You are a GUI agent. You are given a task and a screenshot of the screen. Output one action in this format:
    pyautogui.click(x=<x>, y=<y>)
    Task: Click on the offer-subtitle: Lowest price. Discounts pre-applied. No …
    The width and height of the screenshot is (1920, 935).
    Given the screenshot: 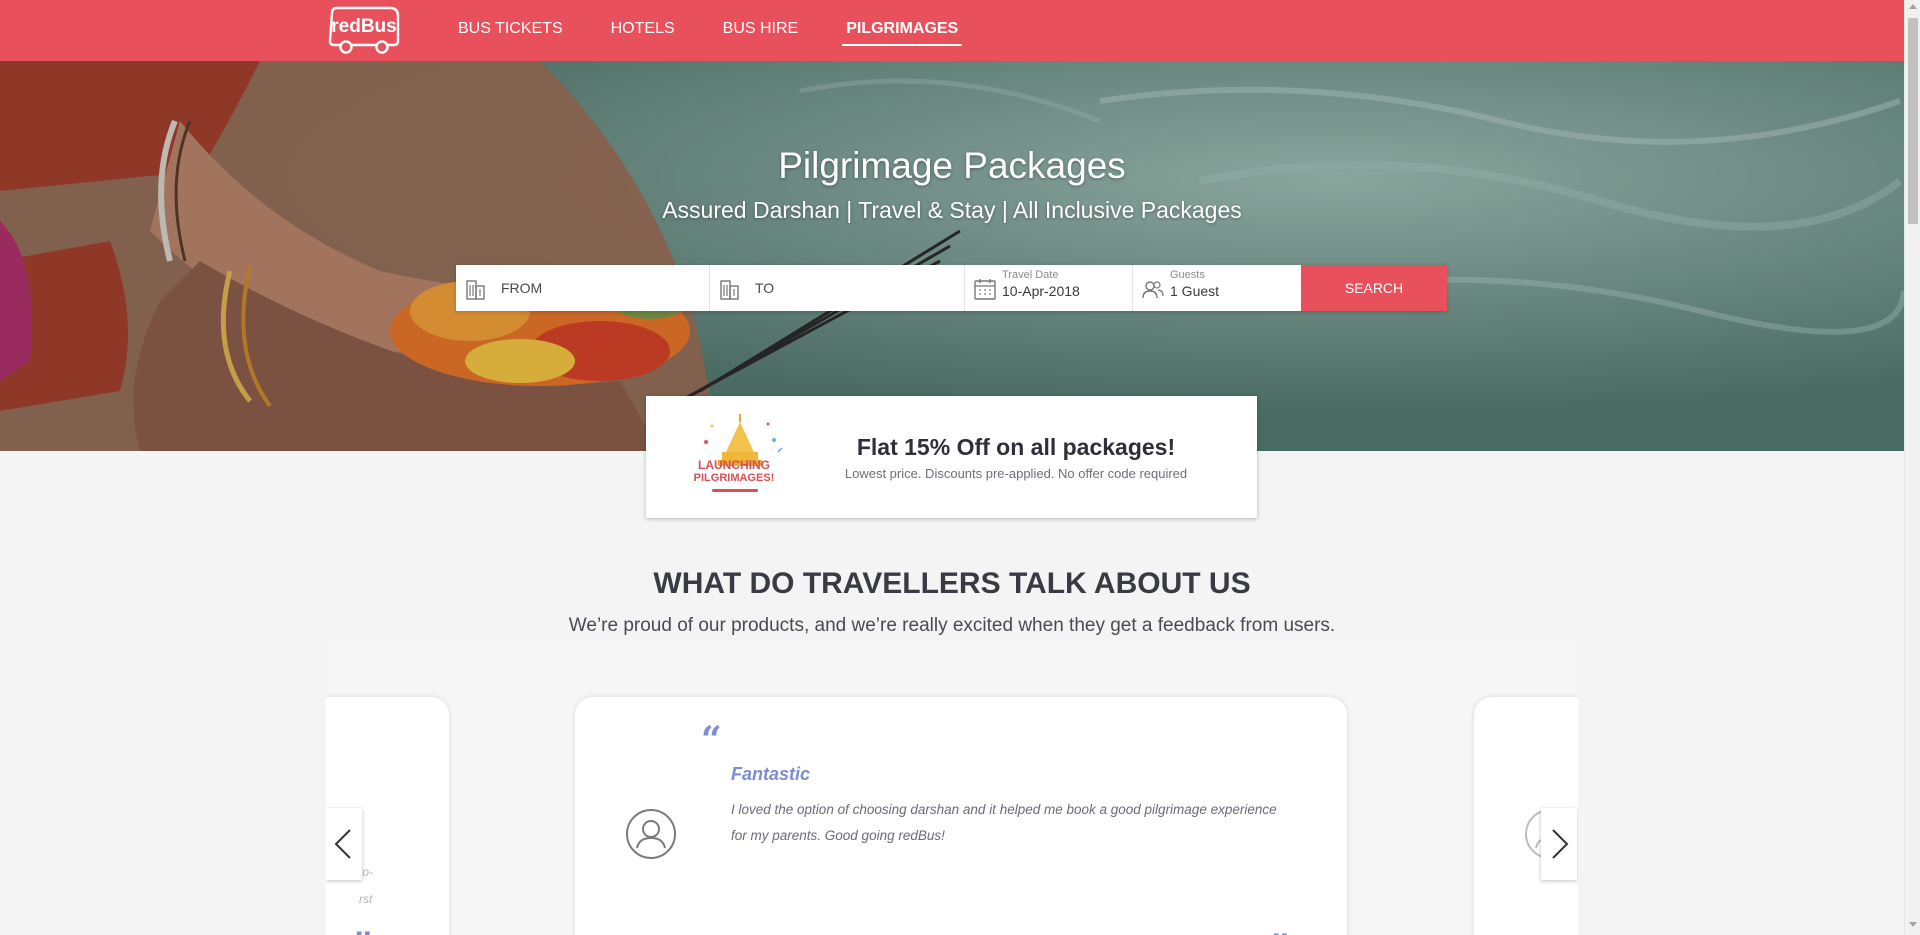 What is the action you would take?
    pyautogui.click(x=1016, y=473)
    